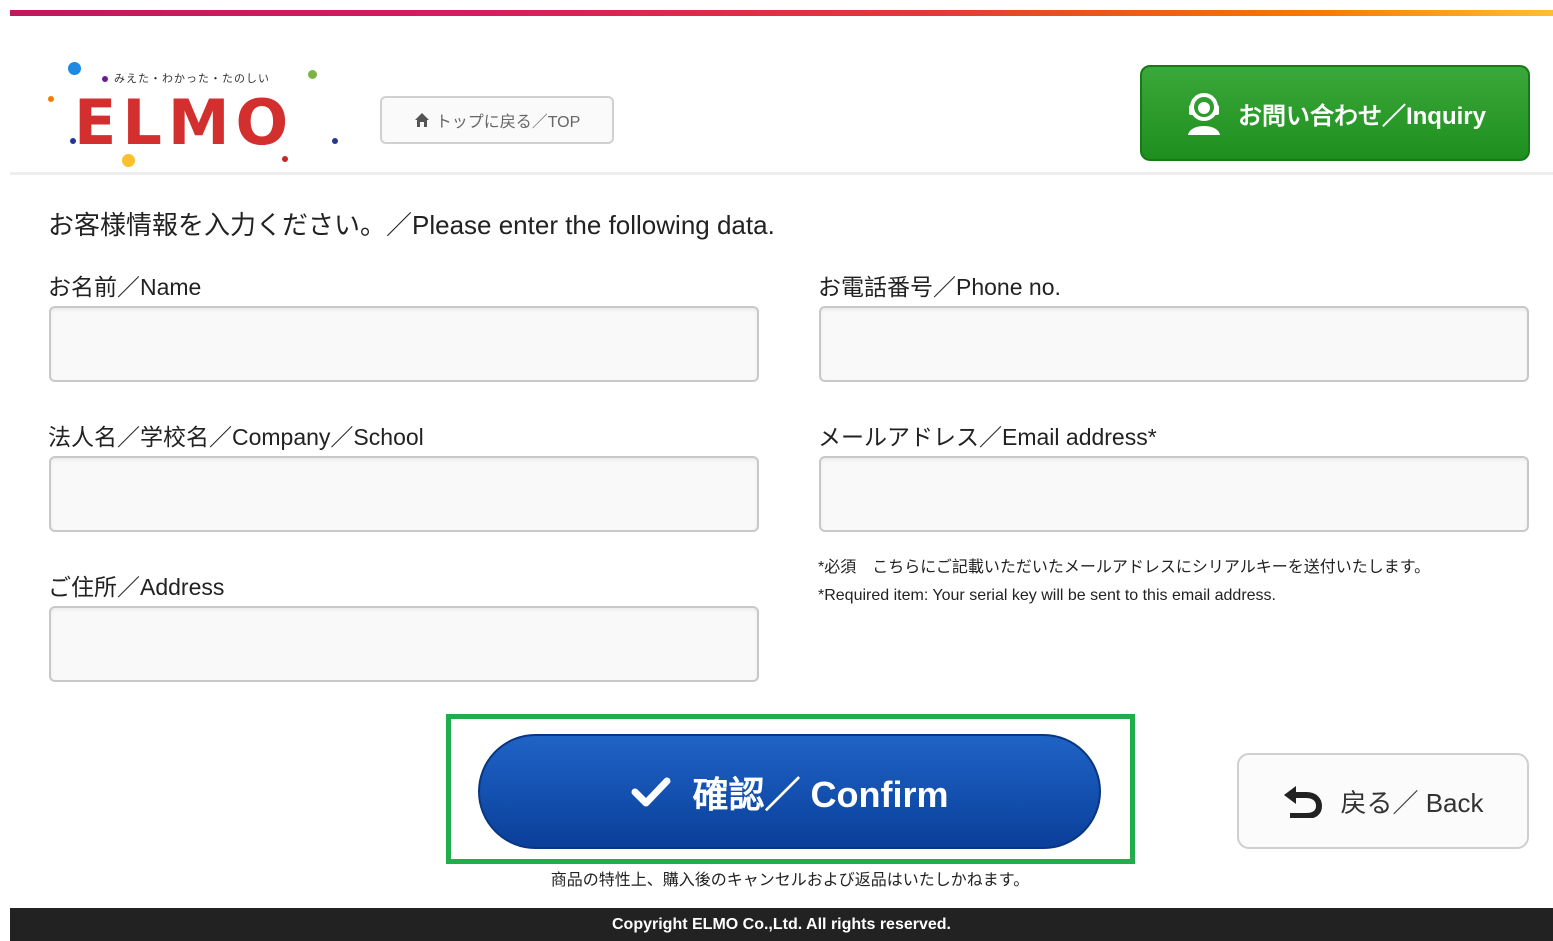  Describe the element at coordinates (781, 173) in the screenshot. I see `header-divider` at that location.